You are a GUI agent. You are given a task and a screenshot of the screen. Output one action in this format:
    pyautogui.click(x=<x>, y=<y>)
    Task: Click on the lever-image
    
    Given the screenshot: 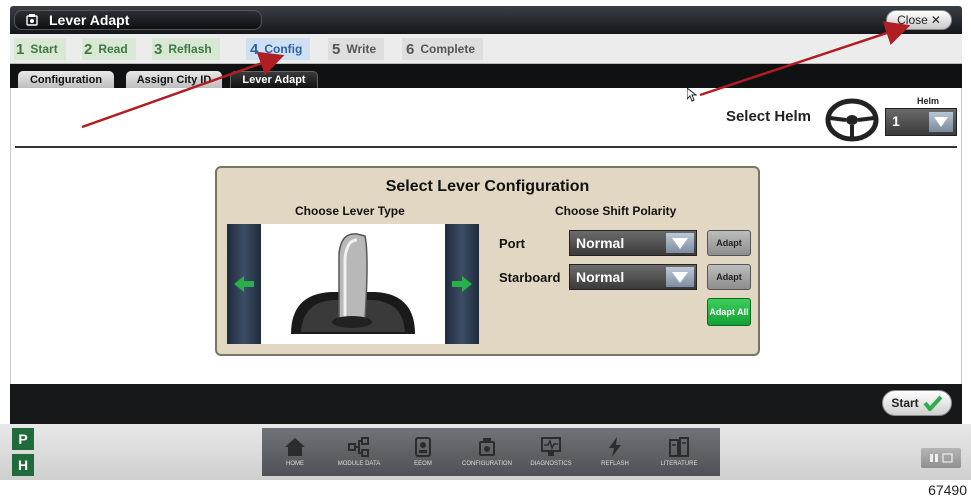 What is the action you would take?
    pyautogui.click(x=353, y=284)
    